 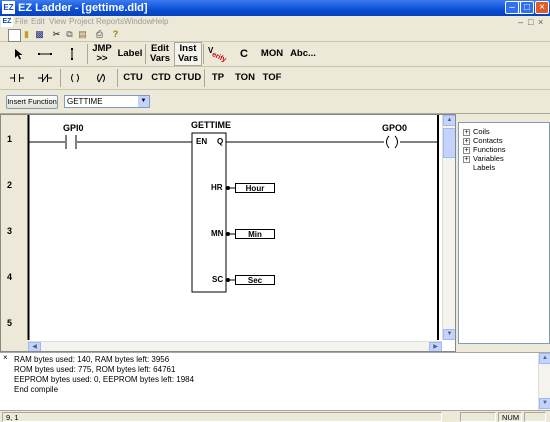 What do you see at coordinates (476, 131) in the screenshot?
I see `tree-item-coils: + Coils` at bounding box center [476, 131].